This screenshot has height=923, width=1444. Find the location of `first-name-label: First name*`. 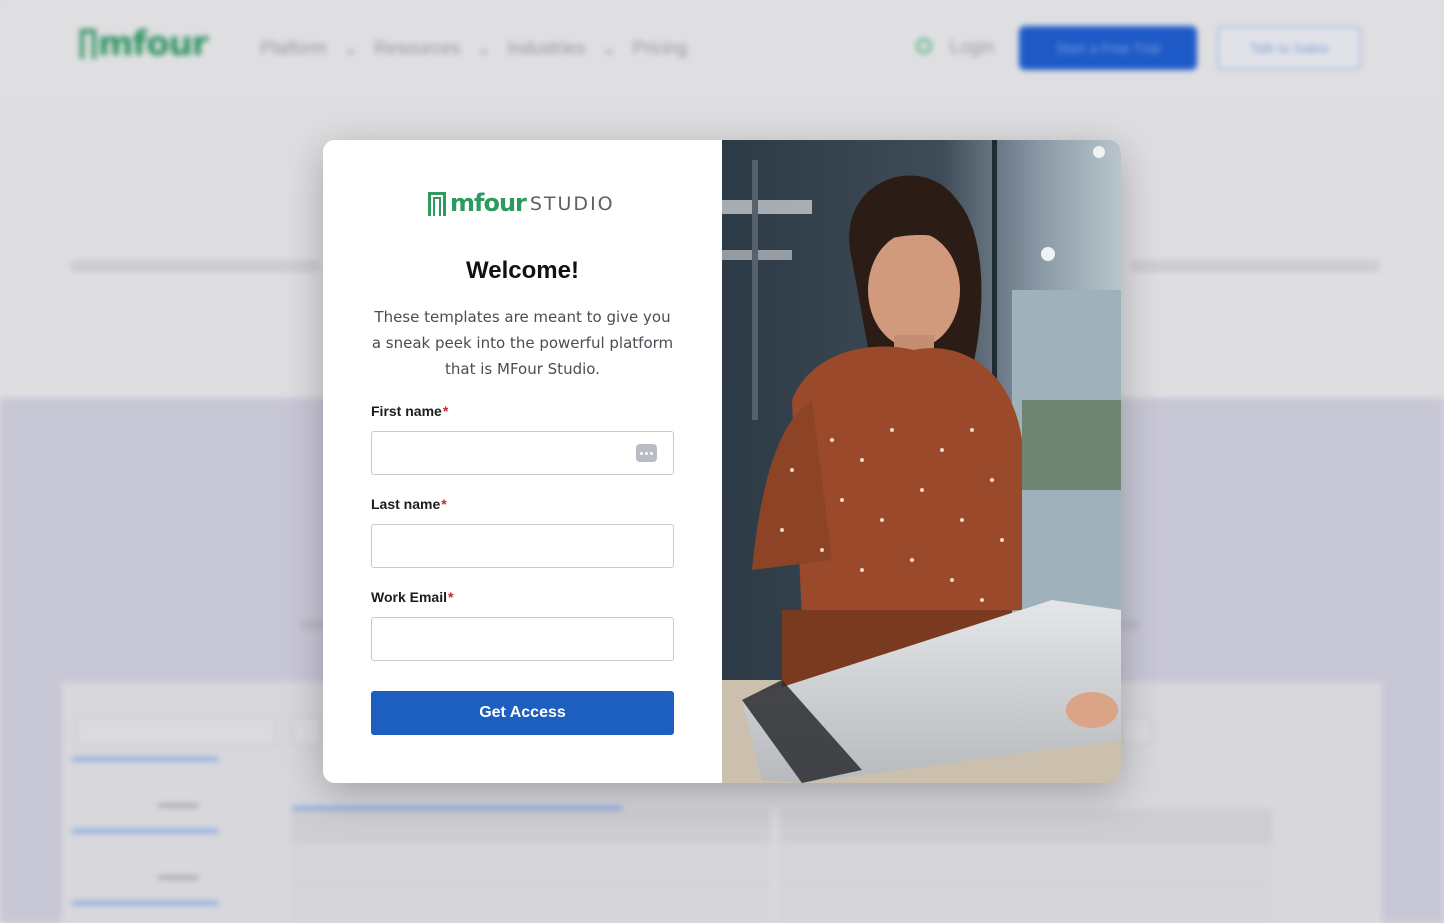

first-name-label: First name* is located at coordinates (410, 411).